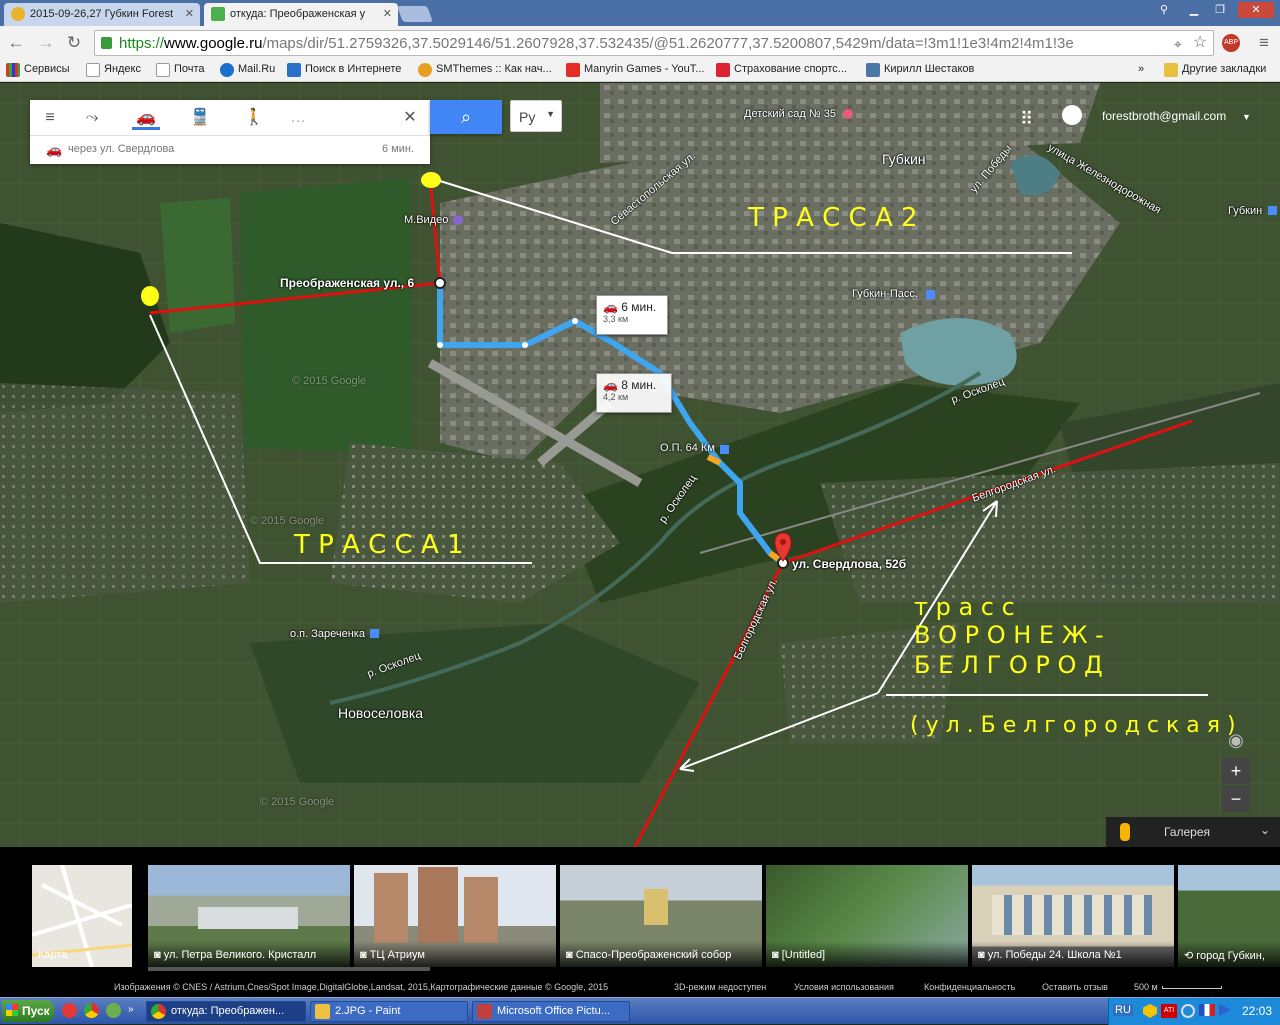 The width and height of the screenshot is (1280, 1025). I want to click on bookmark-label: Яндекс, so click(122, 69).